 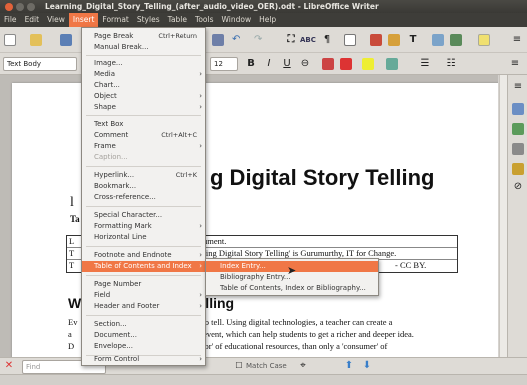 What do you see at coordinates (32, 20) in the screenshot?
I see `menu-edit: Edit` at bounding box center [32, 20].